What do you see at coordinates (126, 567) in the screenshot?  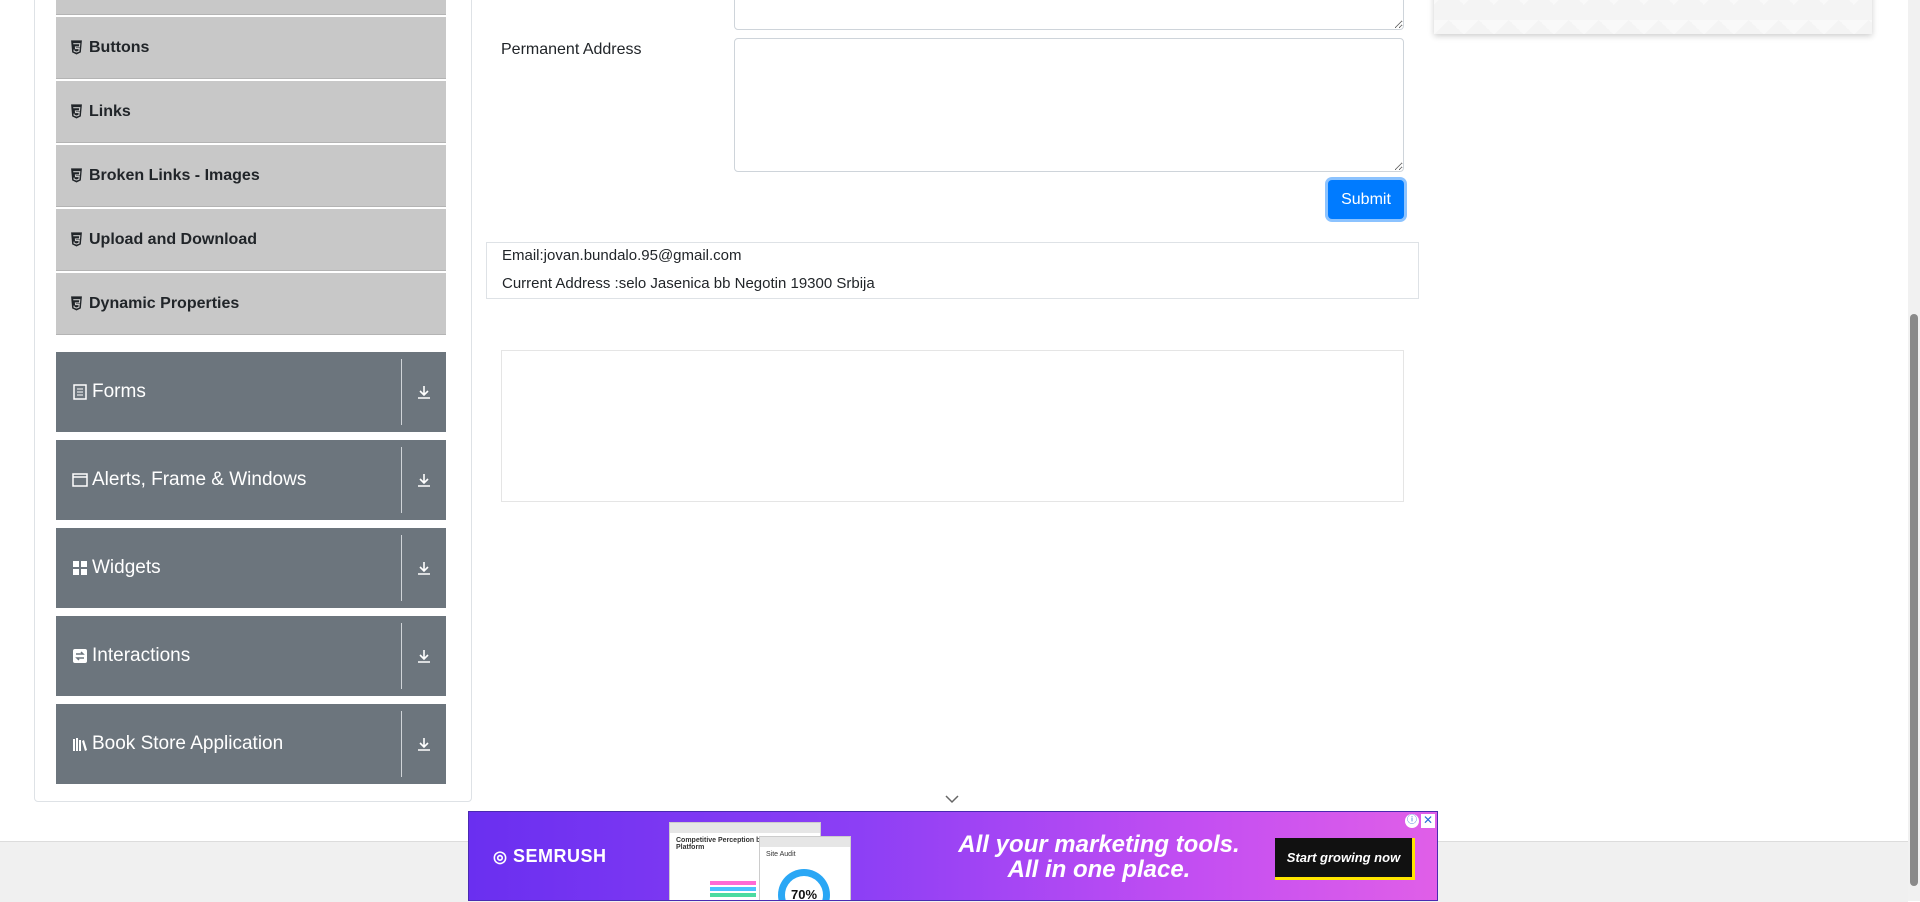 I see `group-label: Widgets` at bounding box center [126, 567].